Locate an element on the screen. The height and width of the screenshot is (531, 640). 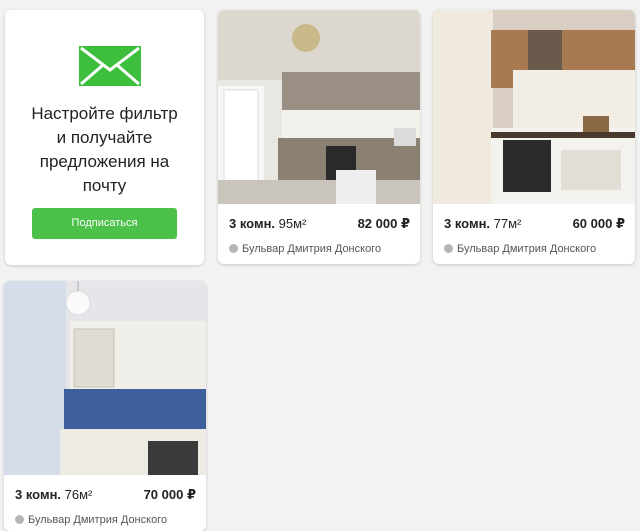
subscribe-title-line: почту is located at coordinates (104, 185).